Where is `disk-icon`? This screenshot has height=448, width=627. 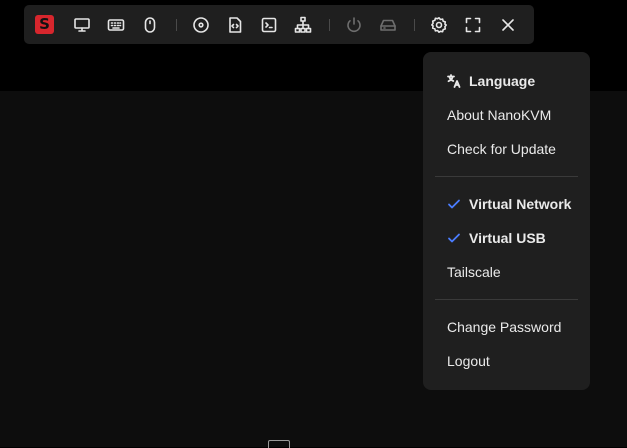 disk-icon is located at coordinates (201, 25).